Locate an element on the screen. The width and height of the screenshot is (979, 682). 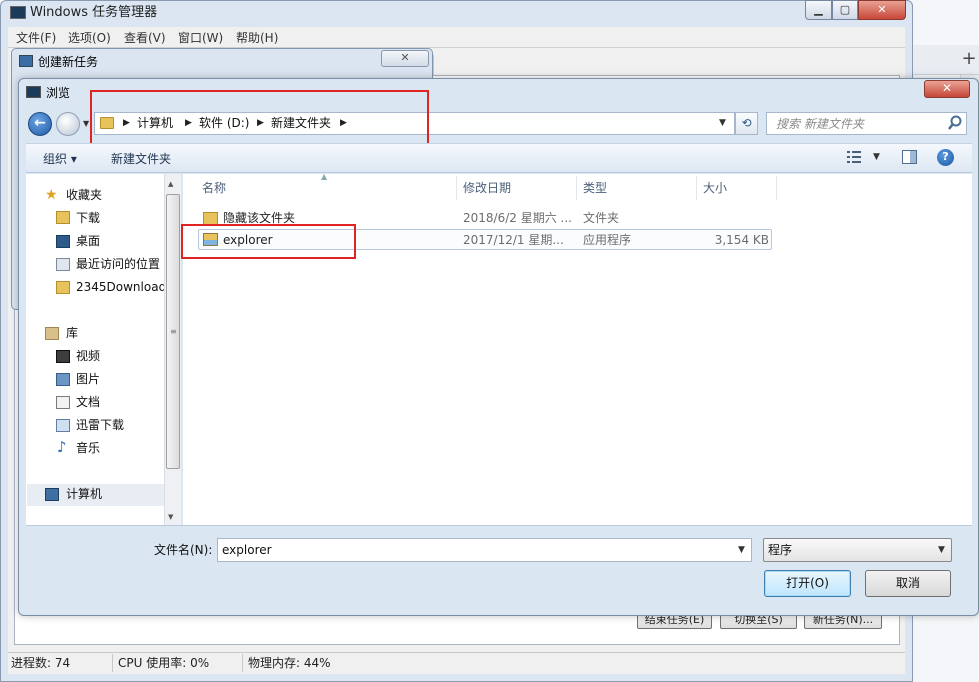
menu-window: 窗口(W) is located at coordinates (200, 38).